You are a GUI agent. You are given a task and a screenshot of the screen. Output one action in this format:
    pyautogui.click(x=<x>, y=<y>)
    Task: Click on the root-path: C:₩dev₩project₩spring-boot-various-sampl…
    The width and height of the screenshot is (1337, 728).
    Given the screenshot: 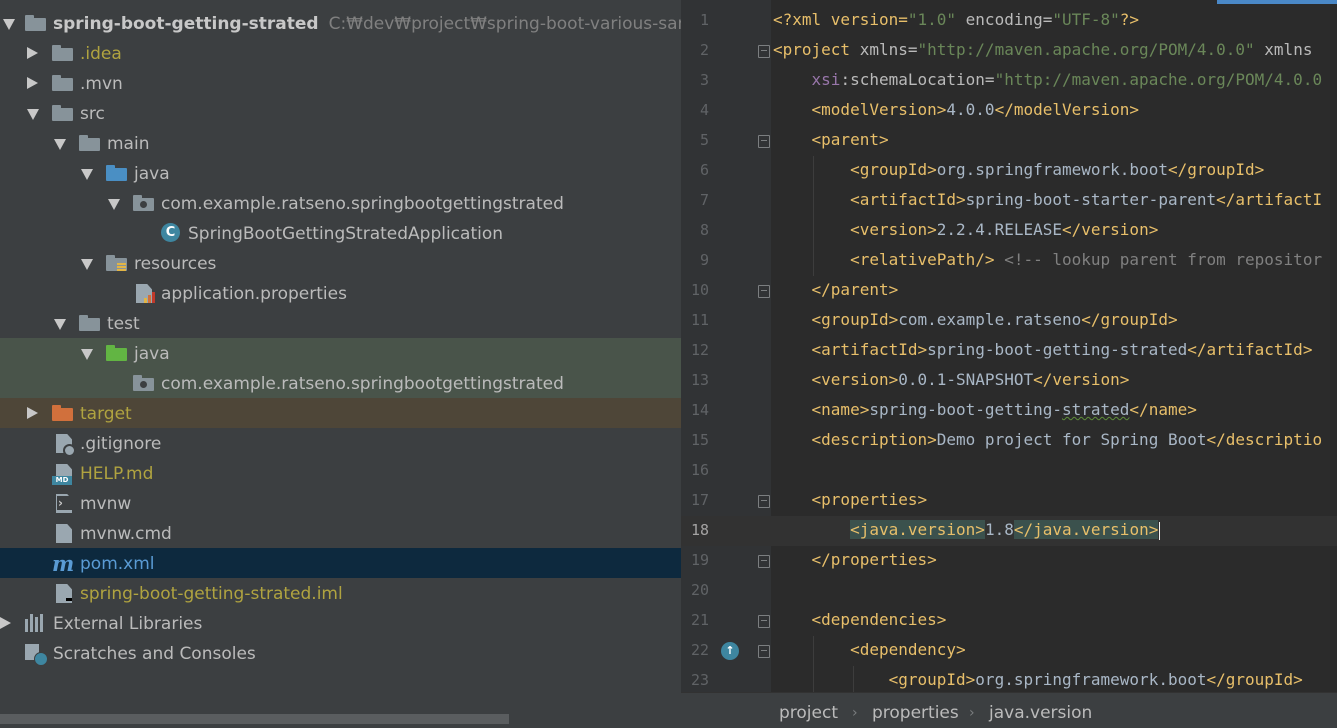 What is the action you would take?
    pyautogui.click(x=504, y=24)
    